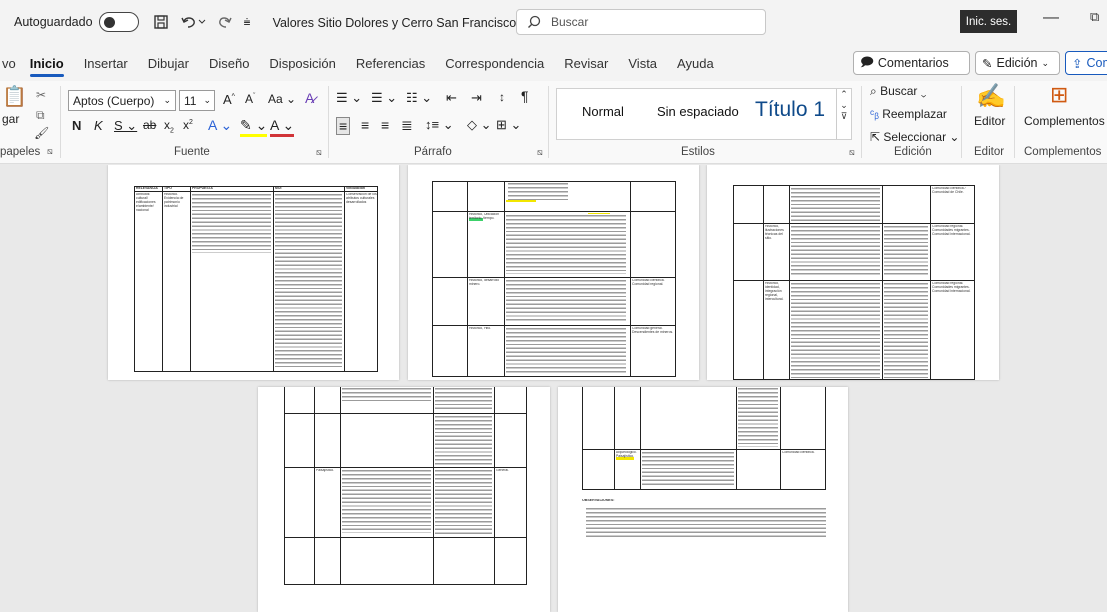 The height and width of the screenshot is (612, 1107). I want to click on group-label-addins: Complementos, so click(1063, 152).